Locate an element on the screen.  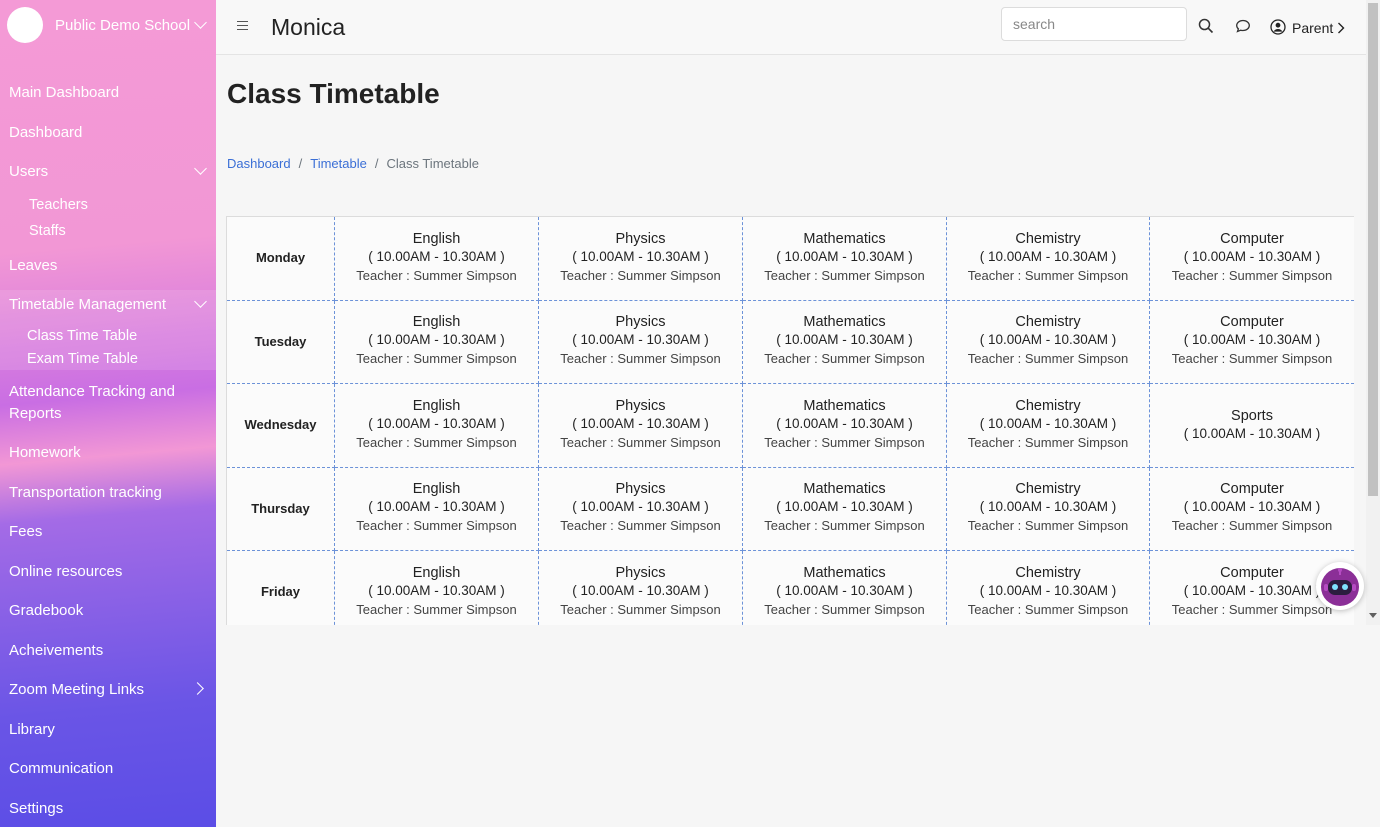
day-label: Monday is located at coordinates (280, 258).